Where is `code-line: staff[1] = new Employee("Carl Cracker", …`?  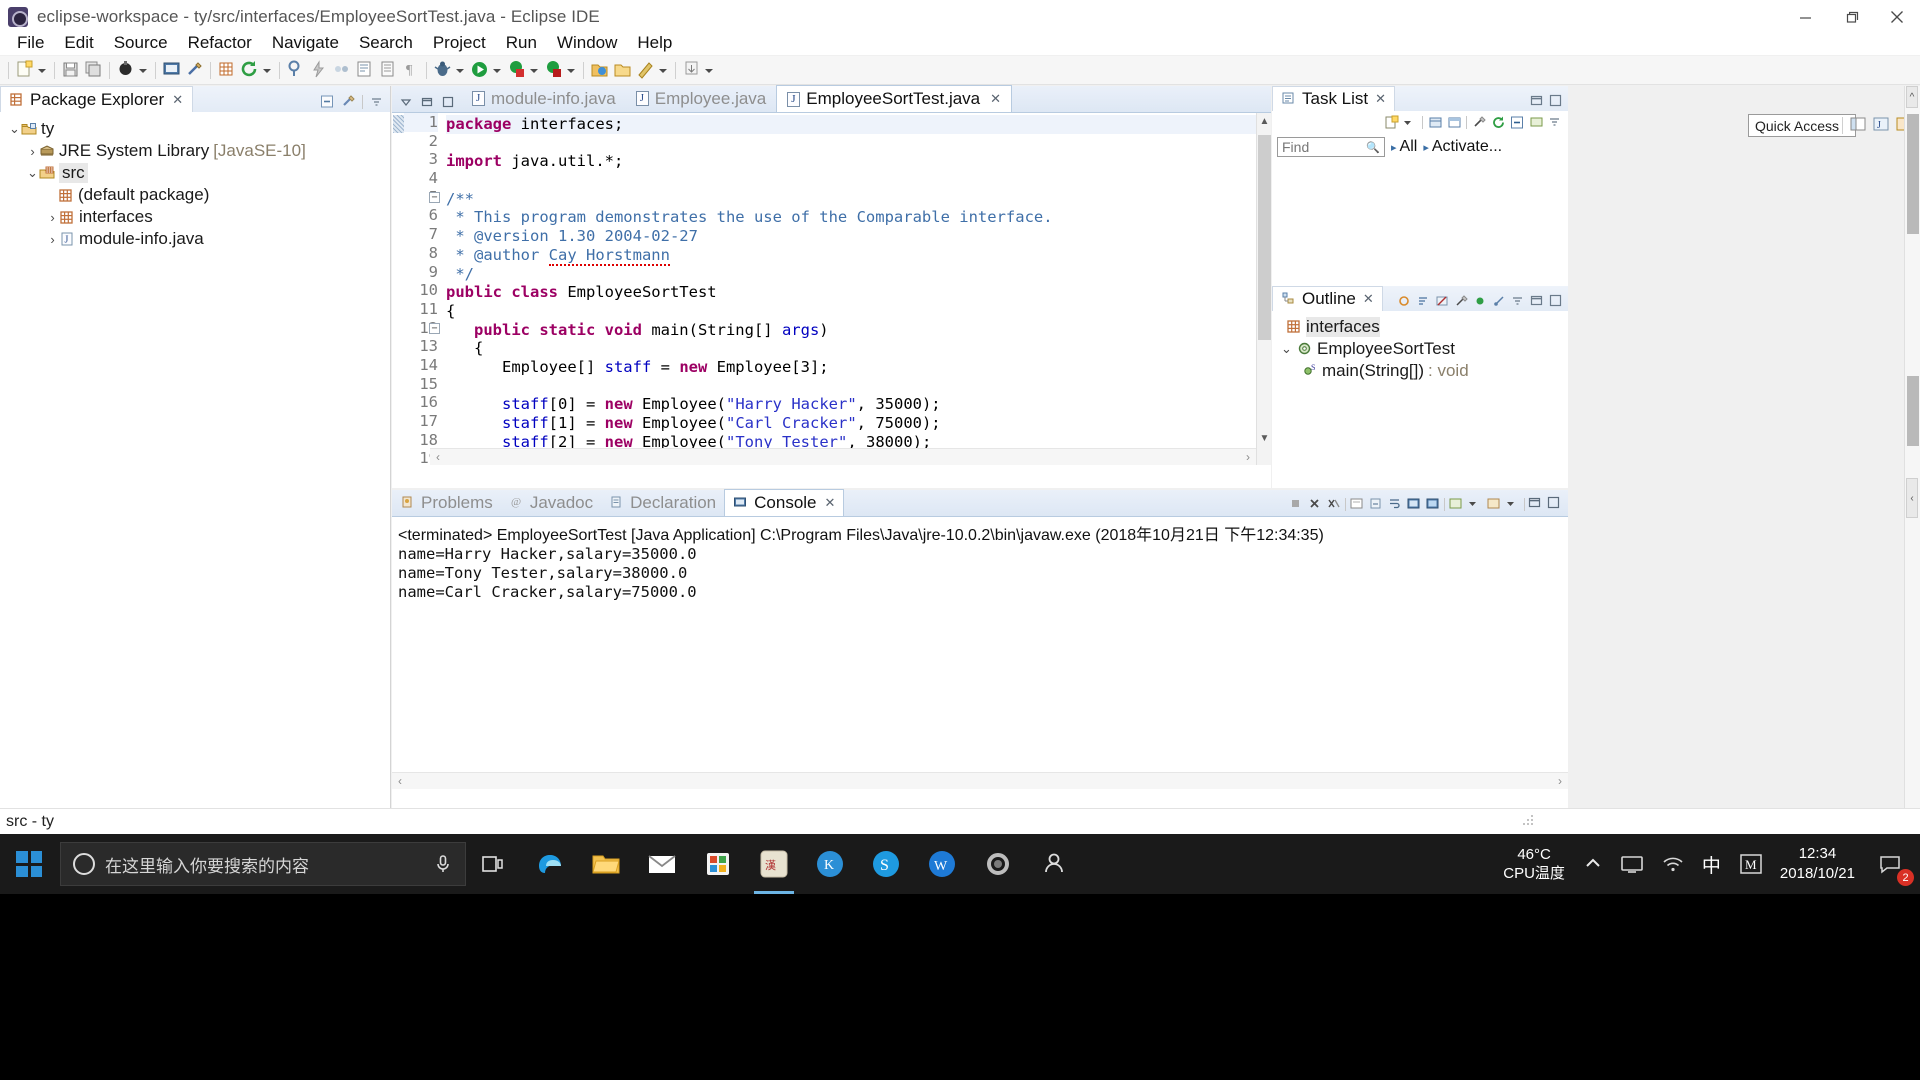
code-line: staff[1] = new Employee("Carl Cracker", … is located at coordinates (858, 423).